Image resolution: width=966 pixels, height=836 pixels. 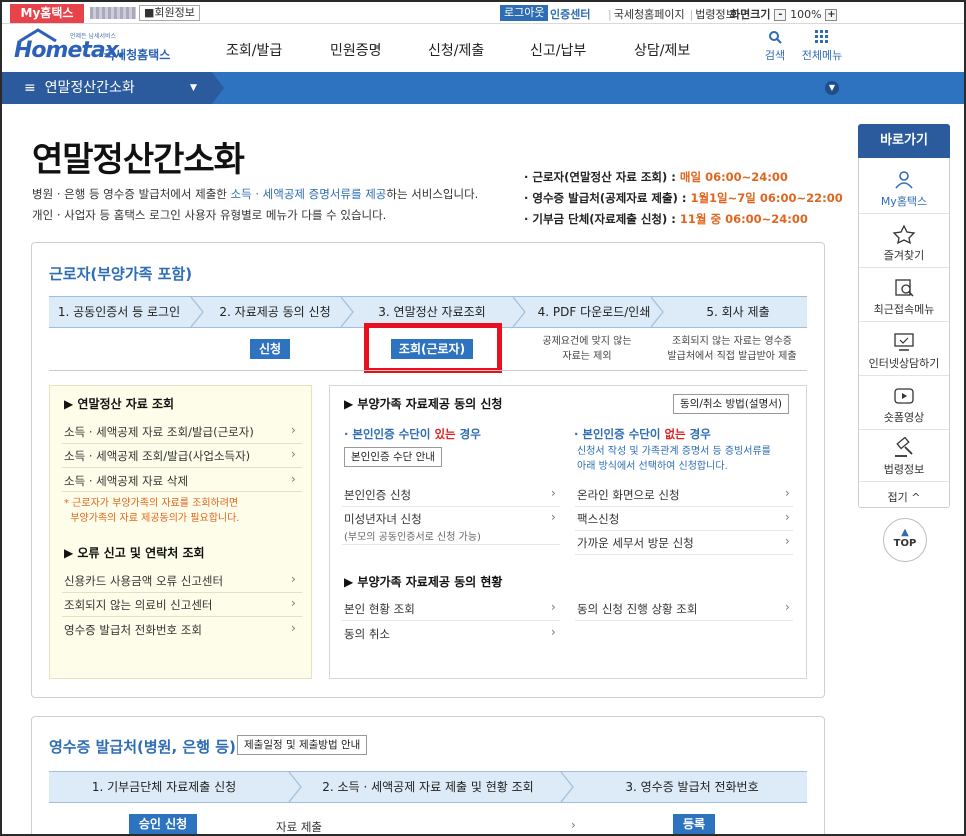 I want to click on cert-center-link: 인증센터, so click(x=570, y=14).